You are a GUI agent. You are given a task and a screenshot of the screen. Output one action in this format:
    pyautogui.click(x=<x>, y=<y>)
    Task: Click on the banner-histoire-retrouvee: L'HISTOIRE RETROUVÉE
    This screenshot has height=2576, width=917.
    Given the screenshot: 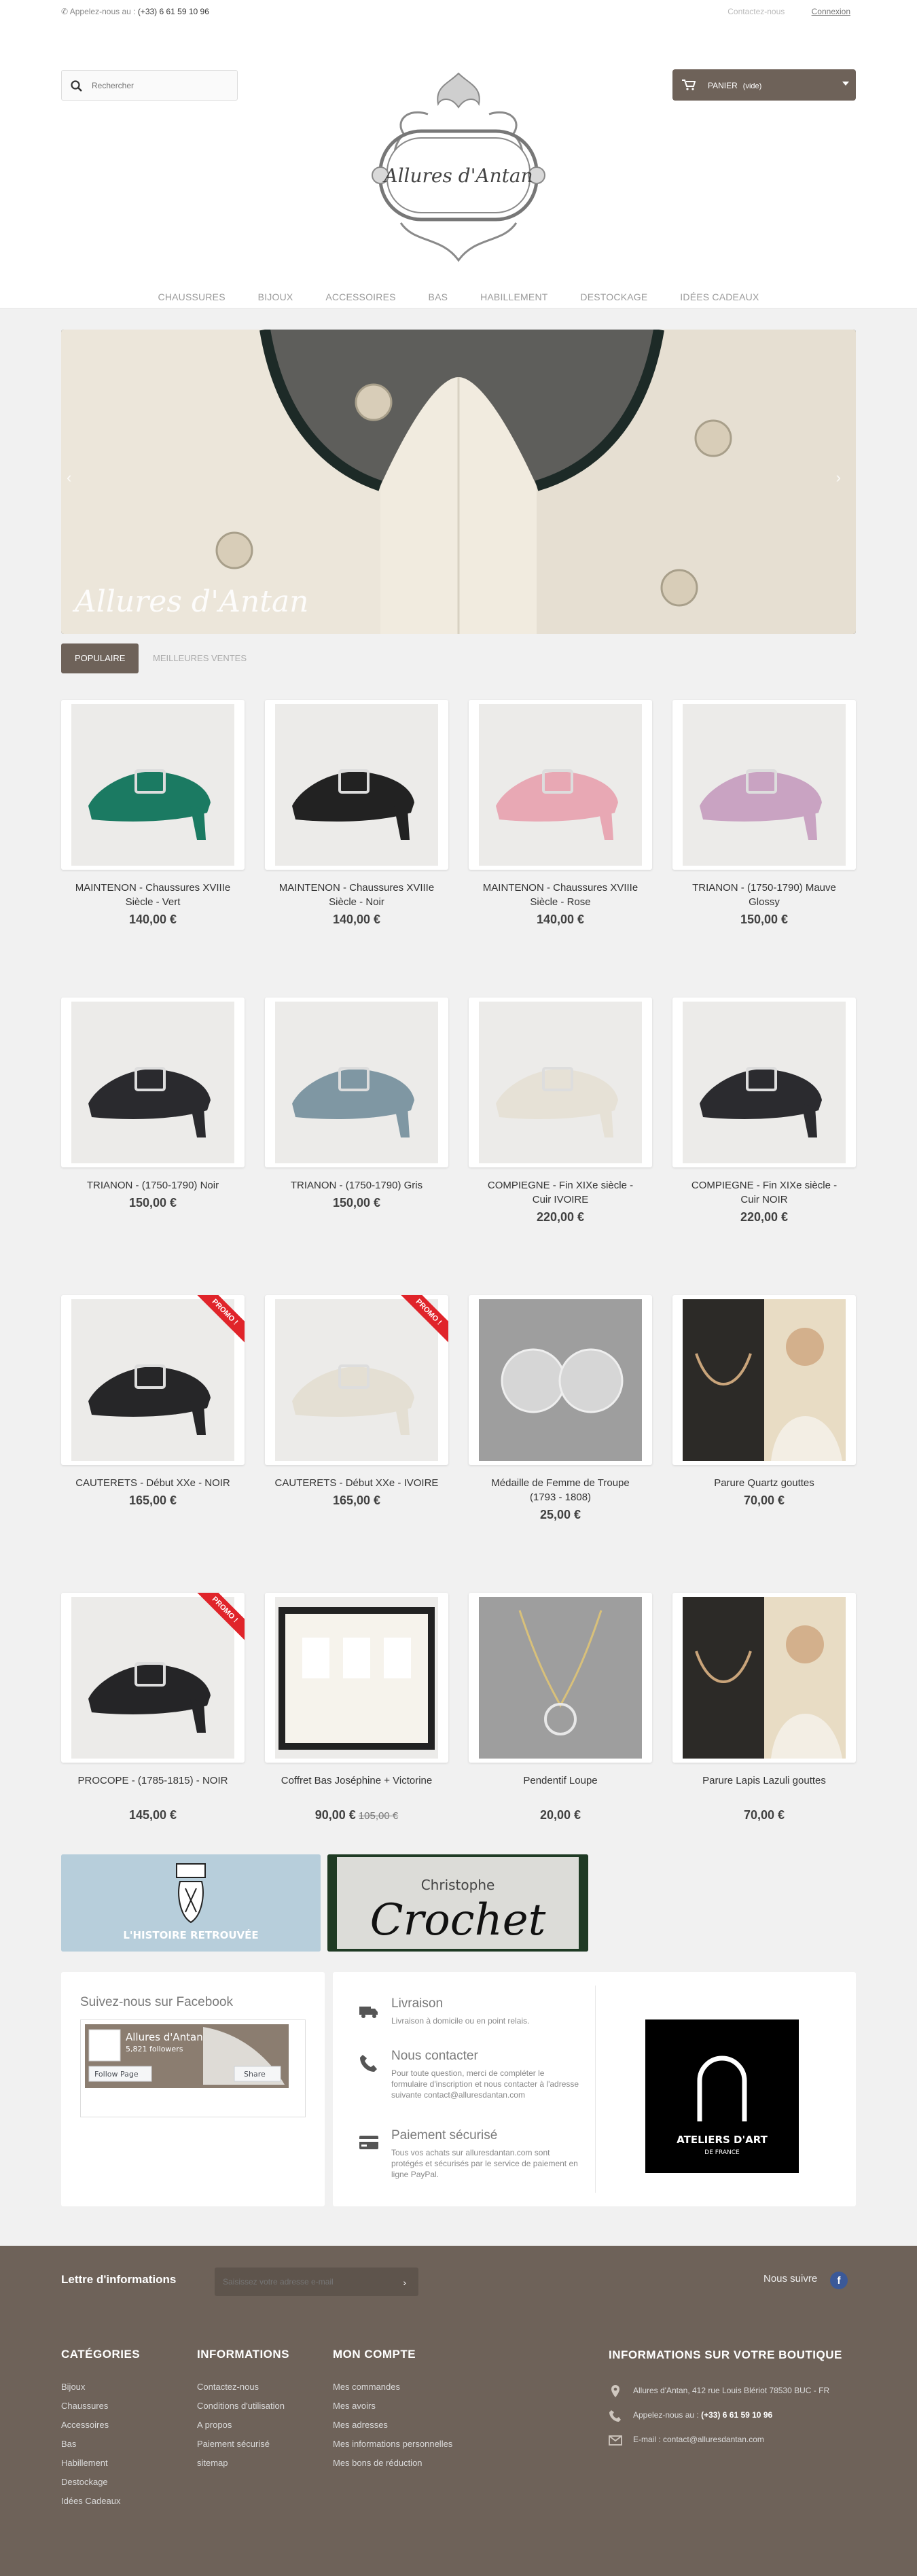 What is the action you would take?
    pyautogui.click(x=191, y=1903)
    